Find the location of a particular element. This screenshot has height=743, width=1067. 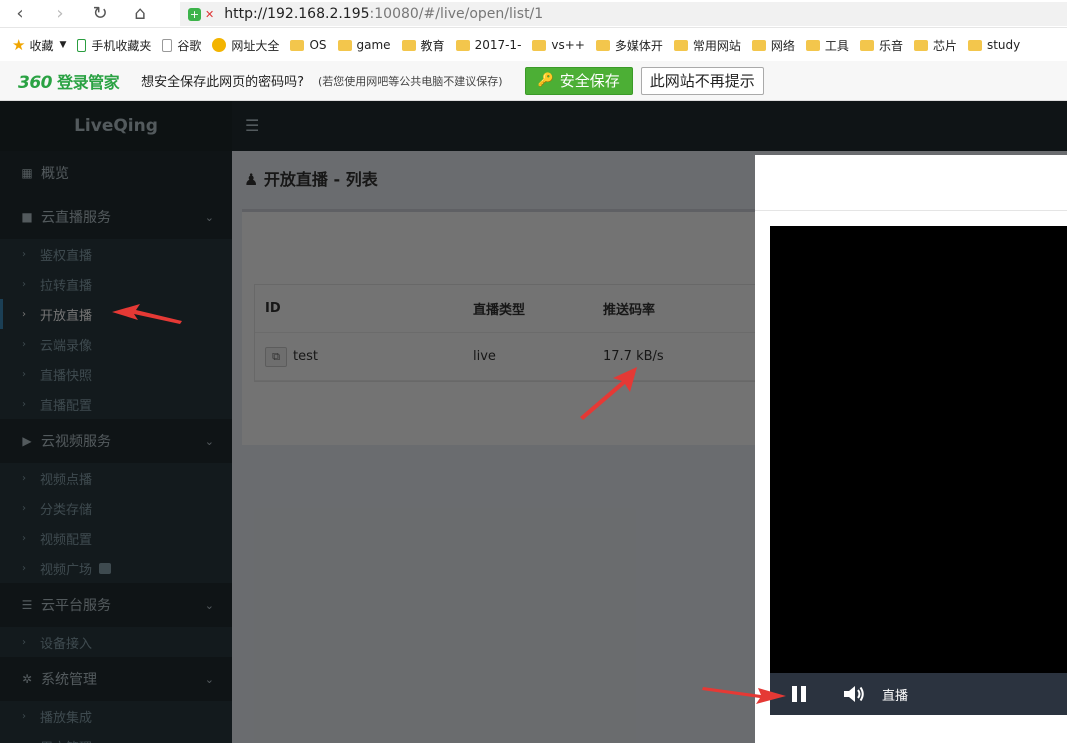

star-icon: ★ is located at coordinates (19, 45).